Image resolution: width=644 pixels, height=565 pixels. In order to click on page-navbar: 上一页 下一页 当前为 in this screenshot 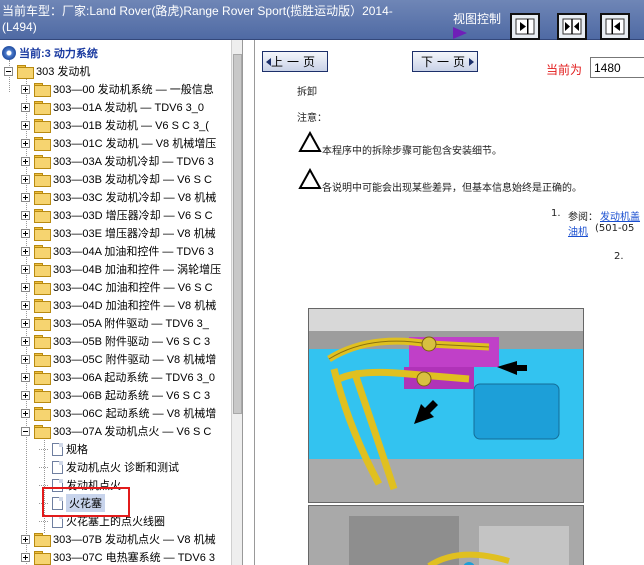, I will do `click(449, 60)`.